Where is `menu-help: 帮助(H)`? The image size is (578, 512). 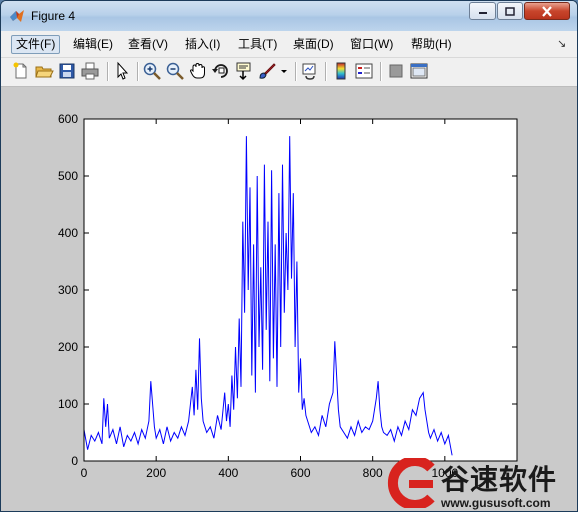 menu-help: 帮助(H) is located at coordinates (431, 44).